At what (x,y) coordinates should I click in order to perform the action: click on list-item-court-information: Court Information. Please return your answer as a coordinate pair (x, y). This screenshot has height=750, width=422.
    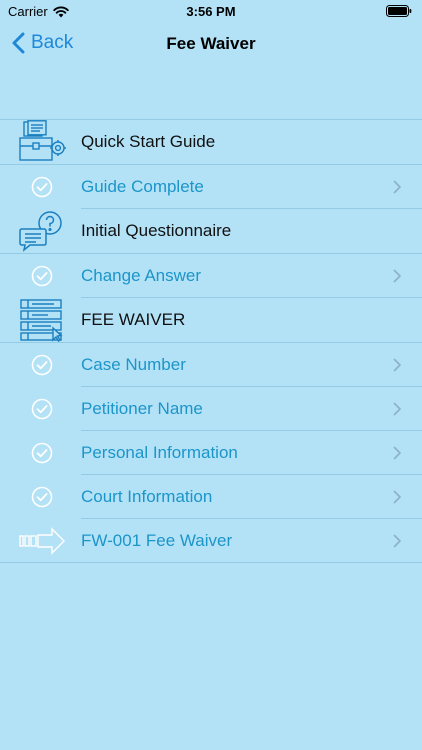
    Looking at the image, I should click on (211, 497).